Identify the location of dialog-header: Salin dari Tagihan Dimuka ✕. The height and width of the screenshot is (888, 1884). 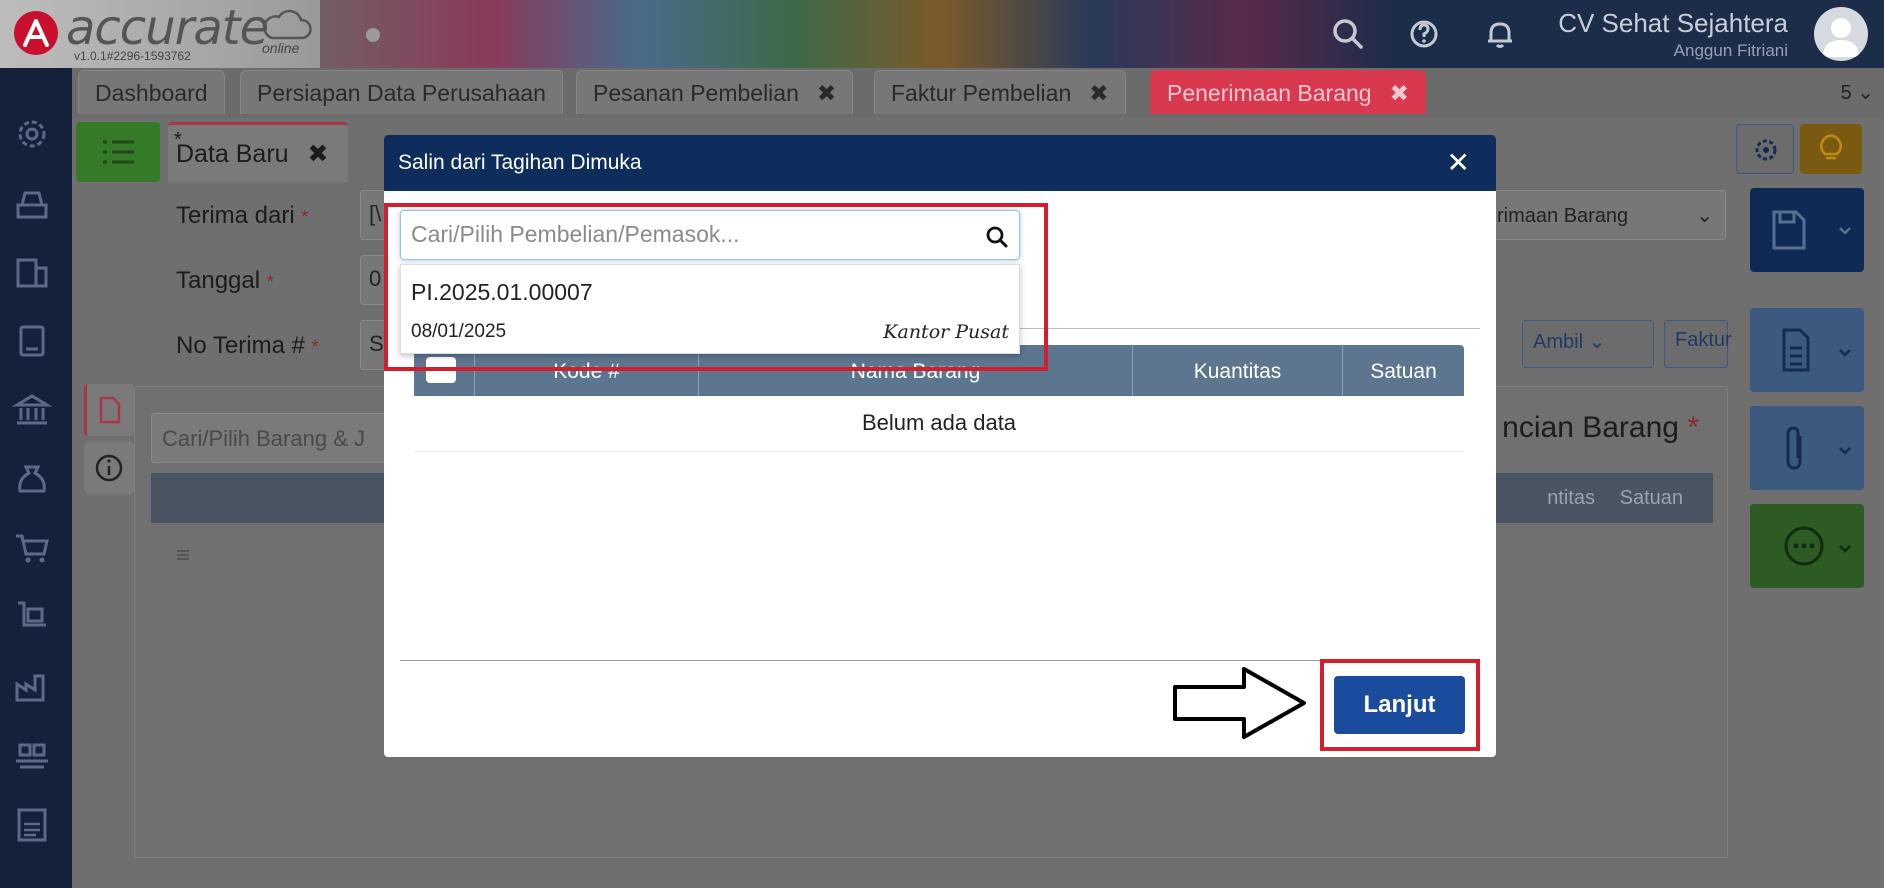
(940, 163).